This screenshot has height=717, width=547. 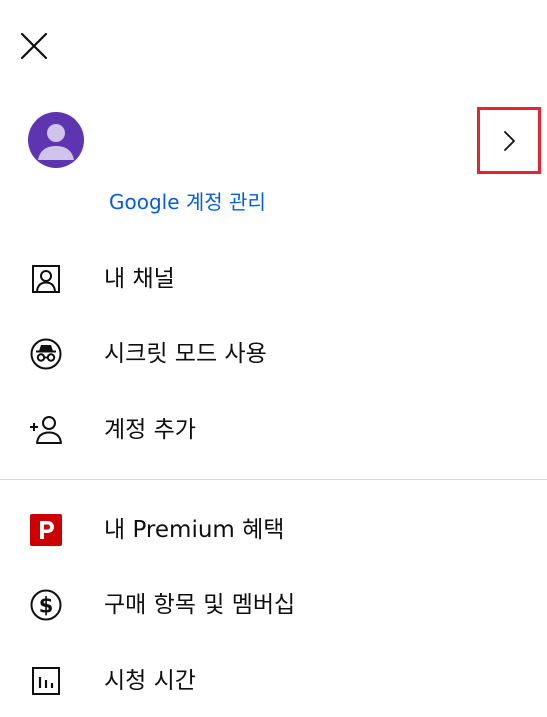 What do you see at coordinates (185, 354) in the screenshot?
I see `menu-label-incognito: 시크릿 모드 사용` at bounding box center [185, 354].